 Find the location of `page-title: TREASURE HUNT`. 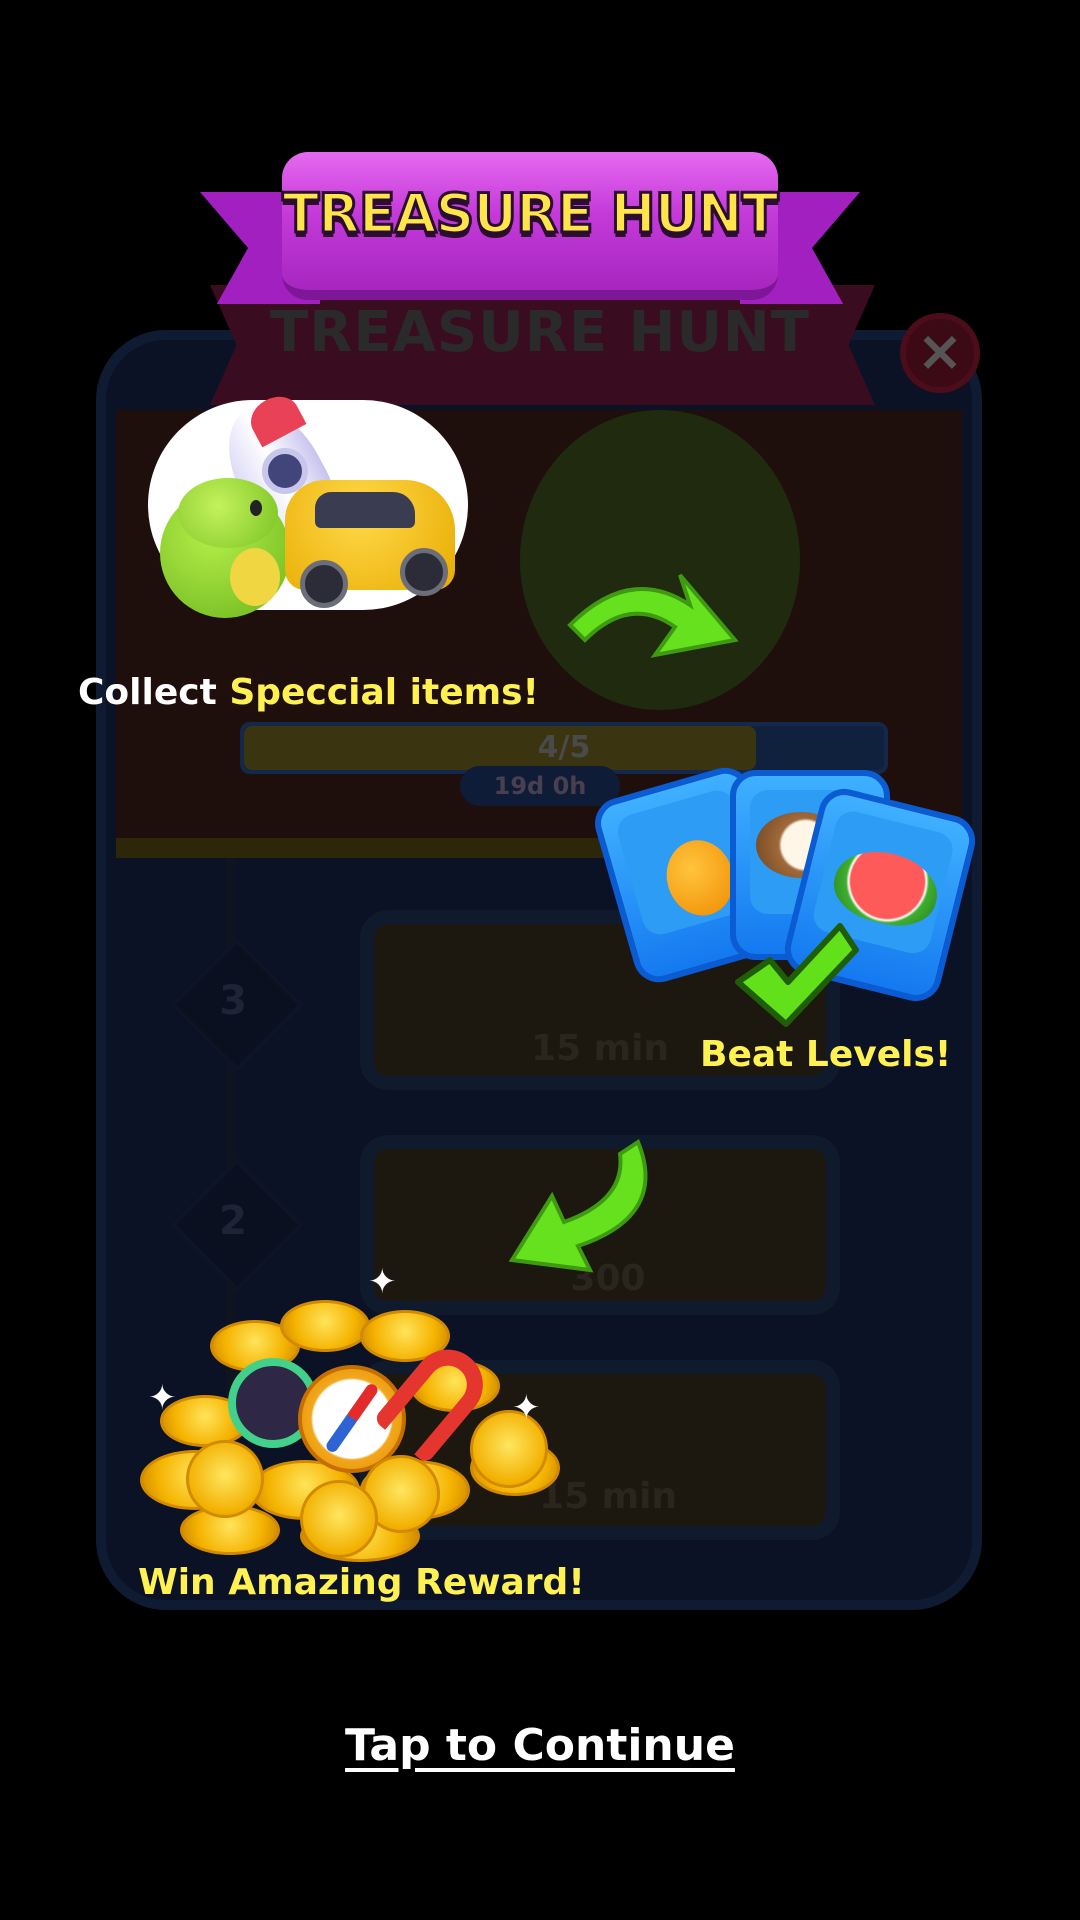

page-title: TREASURE HUNT is located at coordinates (530, 214).